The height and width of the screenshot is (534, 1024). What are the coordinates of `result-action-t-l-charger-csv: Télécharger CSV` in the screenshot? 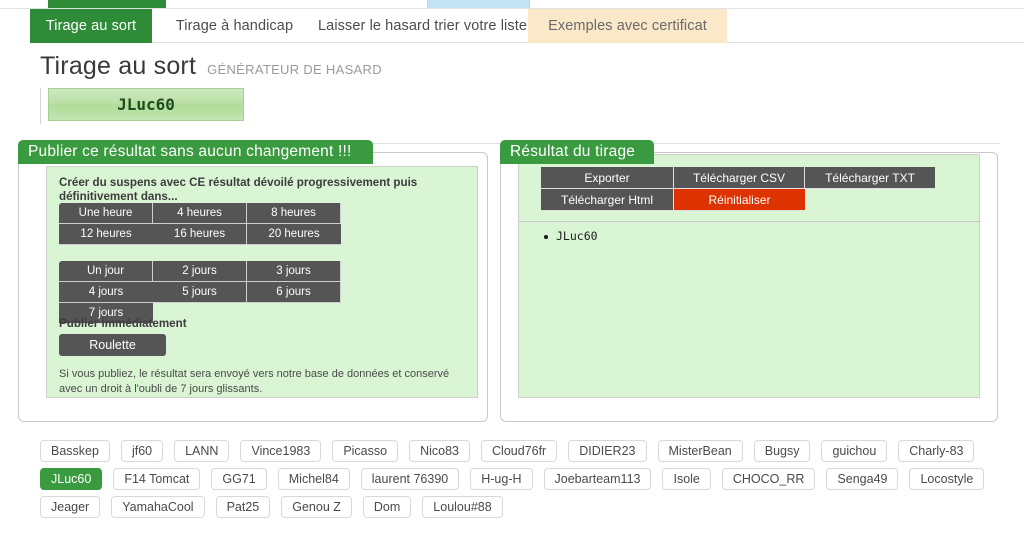 It's located at (739, 178).